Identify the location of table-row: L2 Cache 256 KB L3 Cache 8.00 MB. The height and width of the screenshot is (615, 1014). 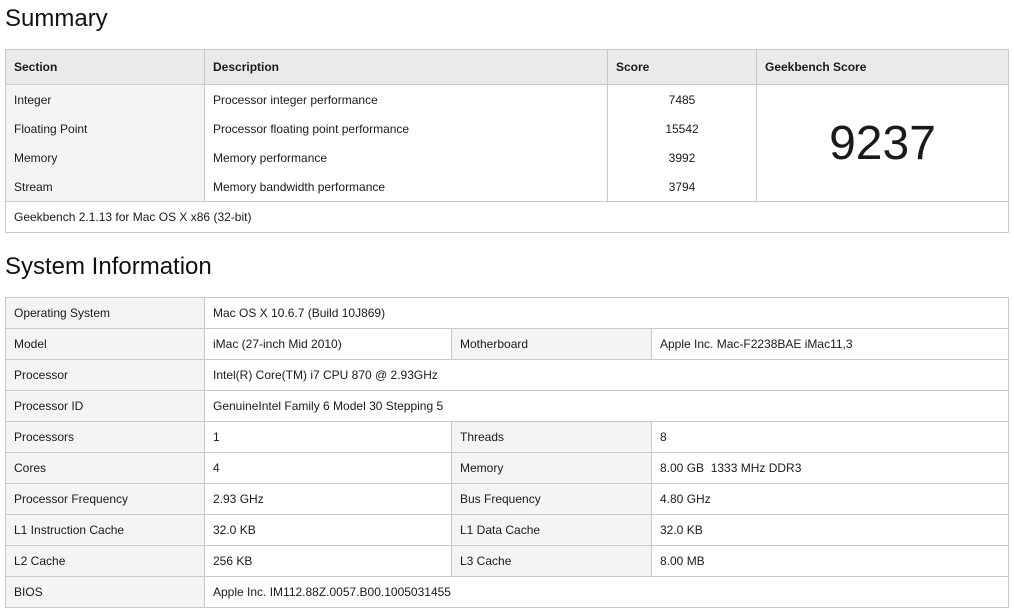
(507, 561).